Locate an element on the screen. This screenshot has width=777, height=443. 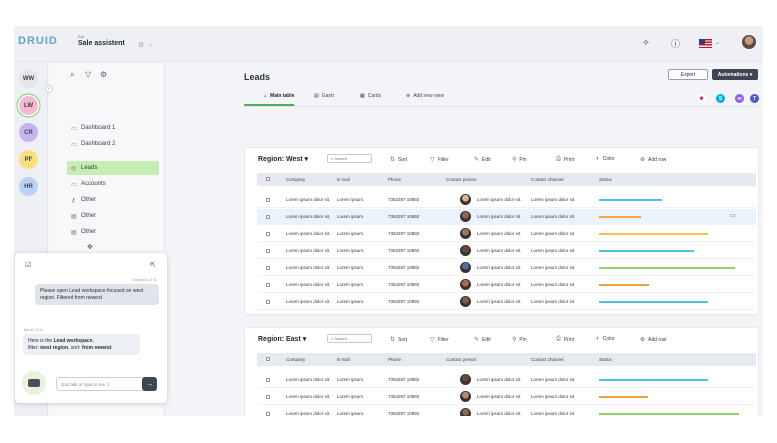
us-flag-icon is located at coordinates (705, 43).